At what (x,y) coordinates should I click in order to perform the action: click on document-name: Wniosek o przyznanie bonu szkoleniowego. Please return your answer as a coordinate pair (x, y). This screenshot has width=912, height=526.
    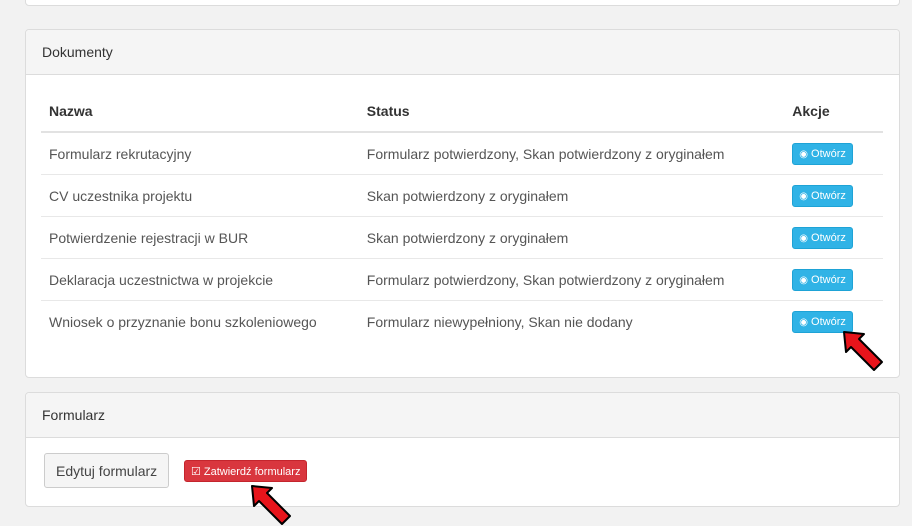
    Looking at the image, I should click on (183, 321).